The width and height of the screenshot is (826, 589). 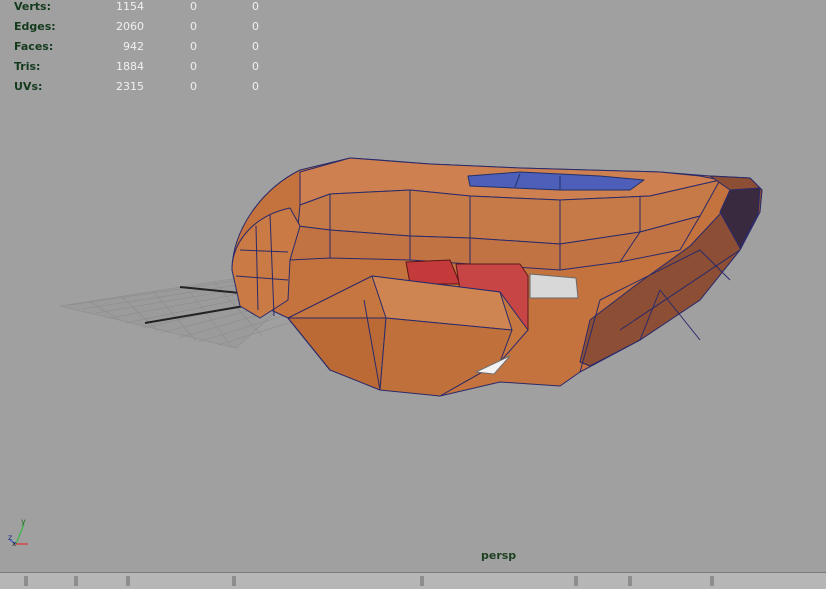 I want to click on camera-name-label: persp, so click(x=499, y=555).